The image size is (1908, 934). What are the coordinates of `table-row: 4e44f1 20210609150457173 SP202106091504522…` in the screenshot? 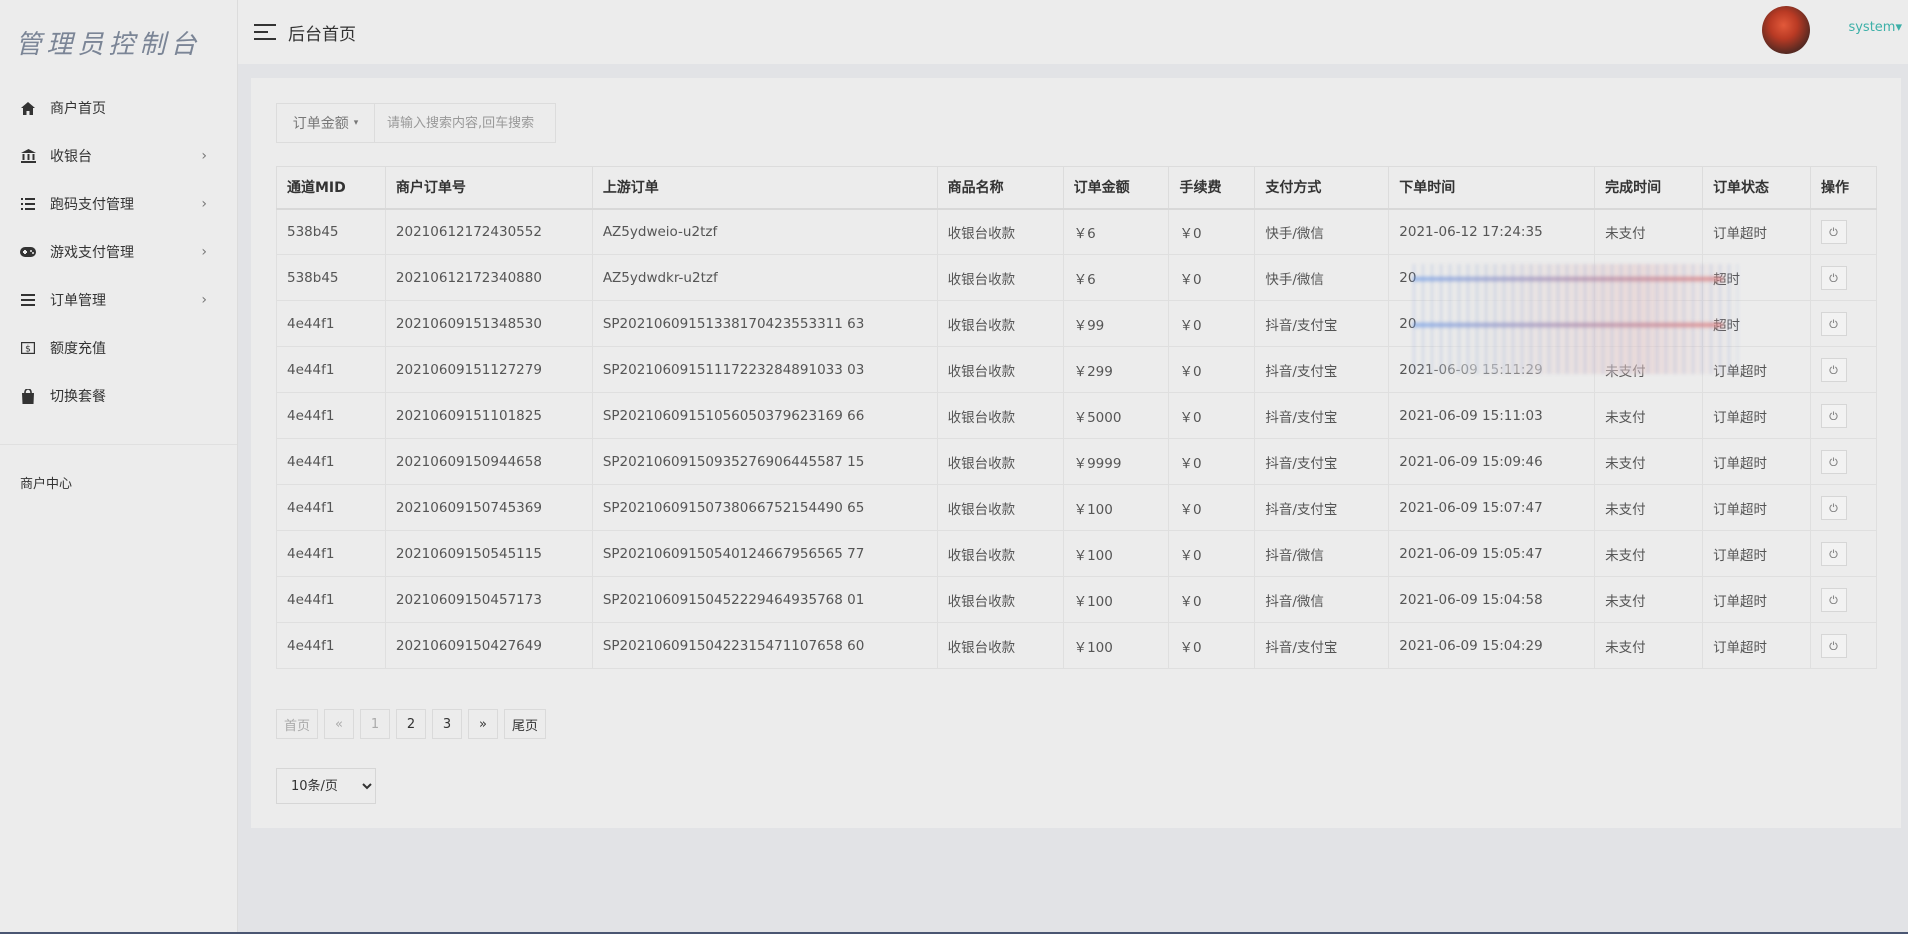 It's located at (1077, 599).